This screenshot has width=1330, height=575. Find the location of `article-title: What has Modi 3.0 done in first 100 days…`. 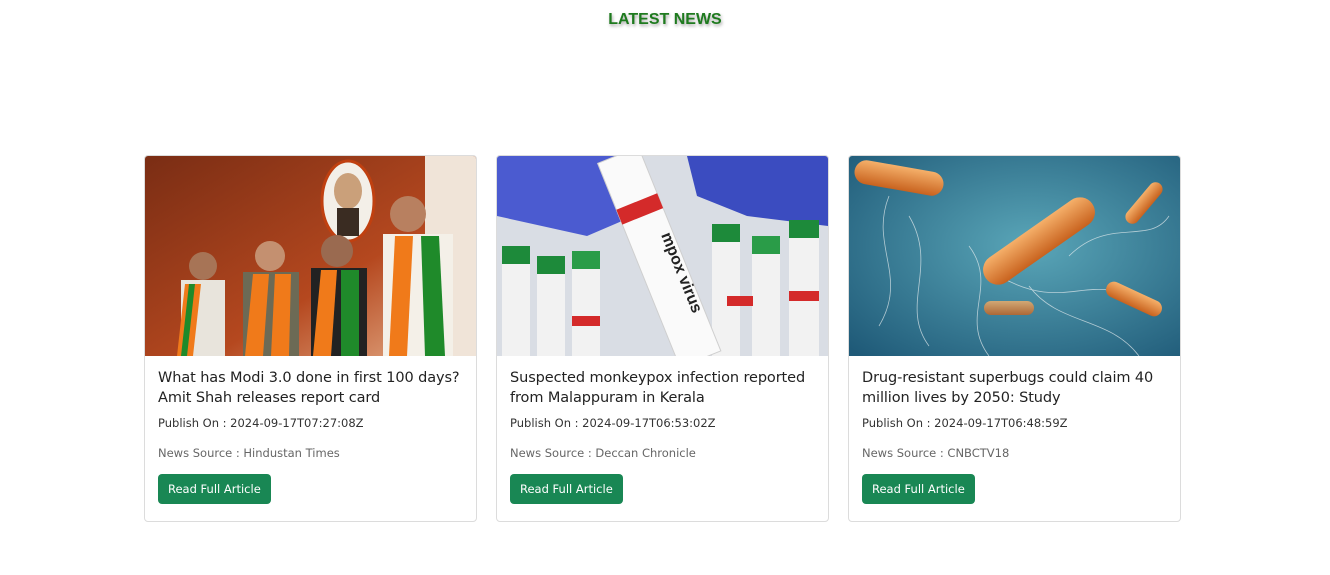

article-title: What has Modi 3.0 done in first 100 days… is located at coordinates (310, 388).